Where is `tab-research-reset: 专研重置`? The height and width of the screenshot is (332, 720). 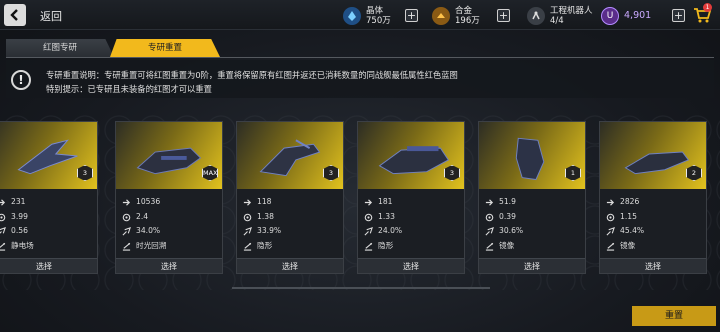 tab-research-reset: 专研重置 is located at coordinates (165, 48).